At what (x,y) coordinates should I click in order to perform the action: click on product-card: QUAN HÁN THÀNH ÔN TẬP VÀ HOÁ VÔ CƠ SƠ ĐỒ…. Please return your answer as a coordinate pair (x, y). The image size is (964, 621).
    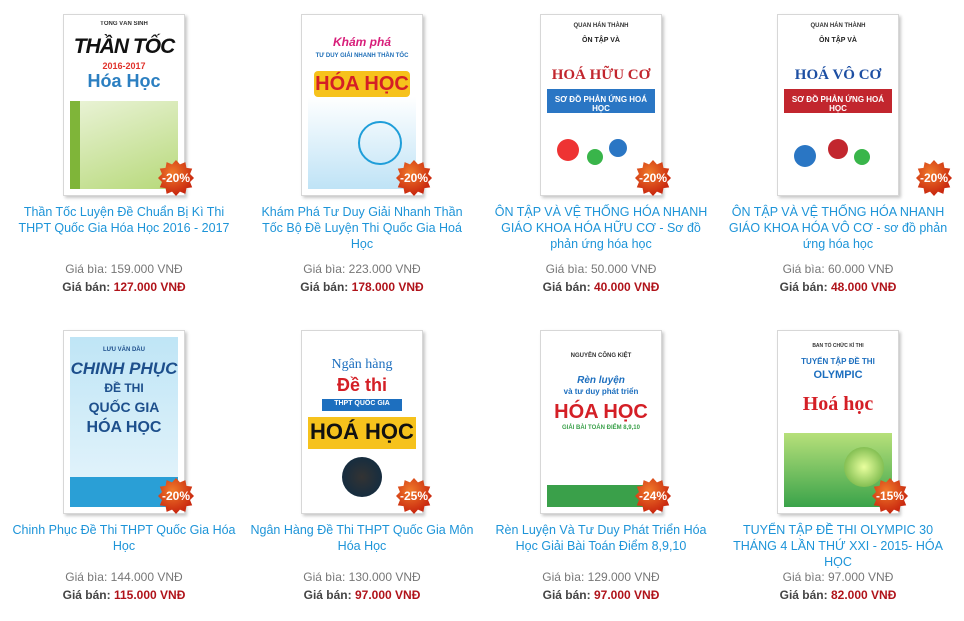
    Looking at the image, I should click on (838, 148).